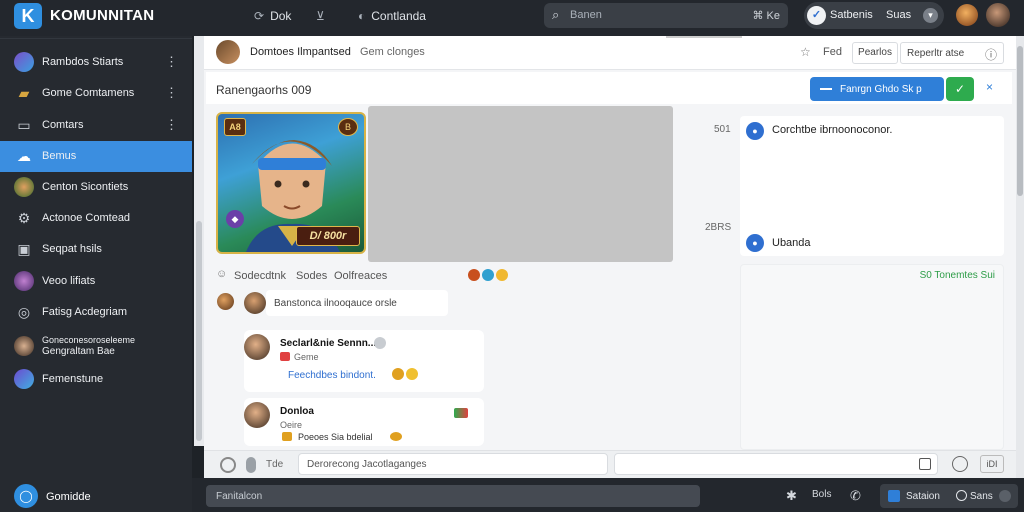 This screenshot has height=512, width=1024. What do you see at coordinates (925, 464) in the screenshot?
I see `image-icon` at bounding box center [925, 464].